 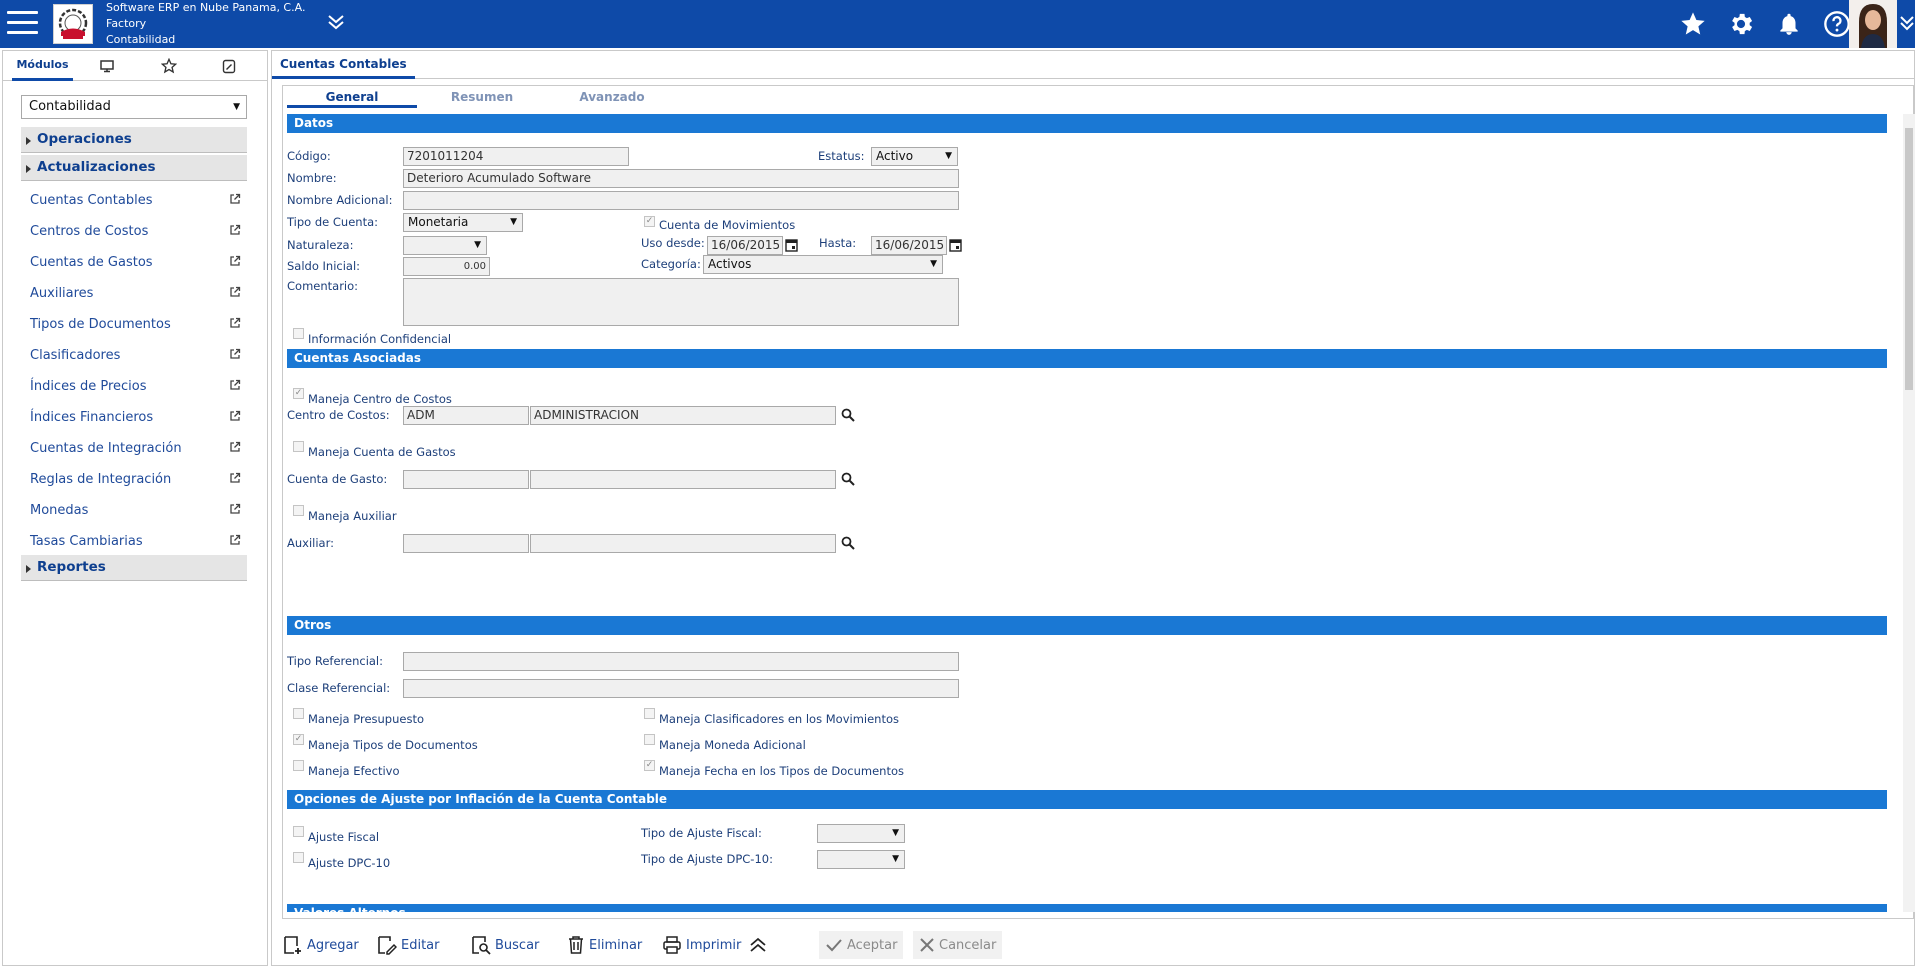 I want to click on cancel-button: Cancelar, so click(x=958, y=945).